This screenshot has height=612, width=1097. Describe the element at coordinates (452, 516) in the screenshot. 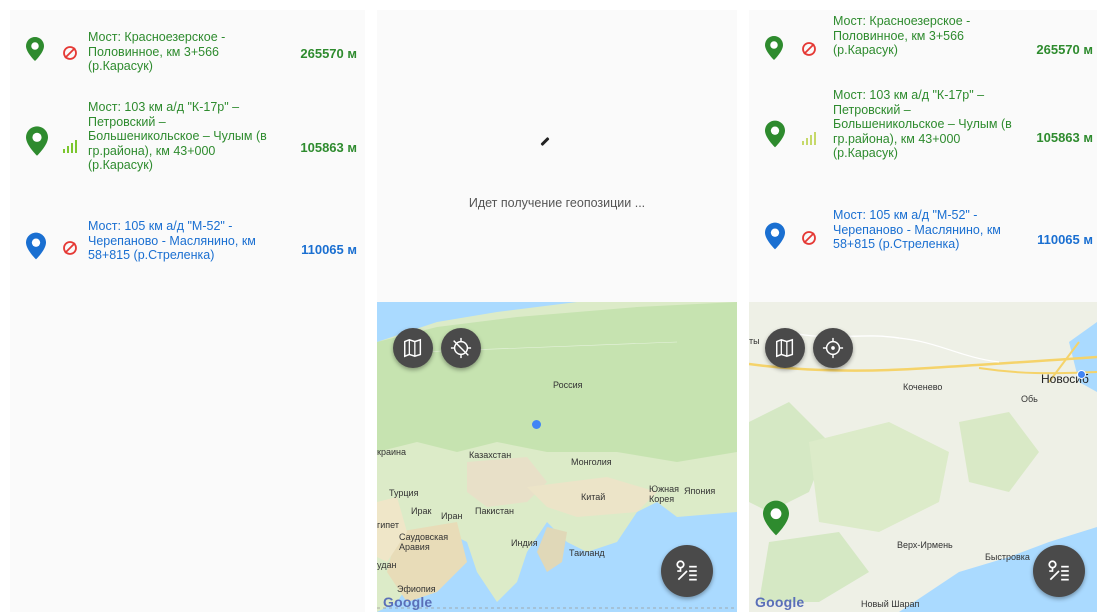

I see `map-label: Иран` at that location.